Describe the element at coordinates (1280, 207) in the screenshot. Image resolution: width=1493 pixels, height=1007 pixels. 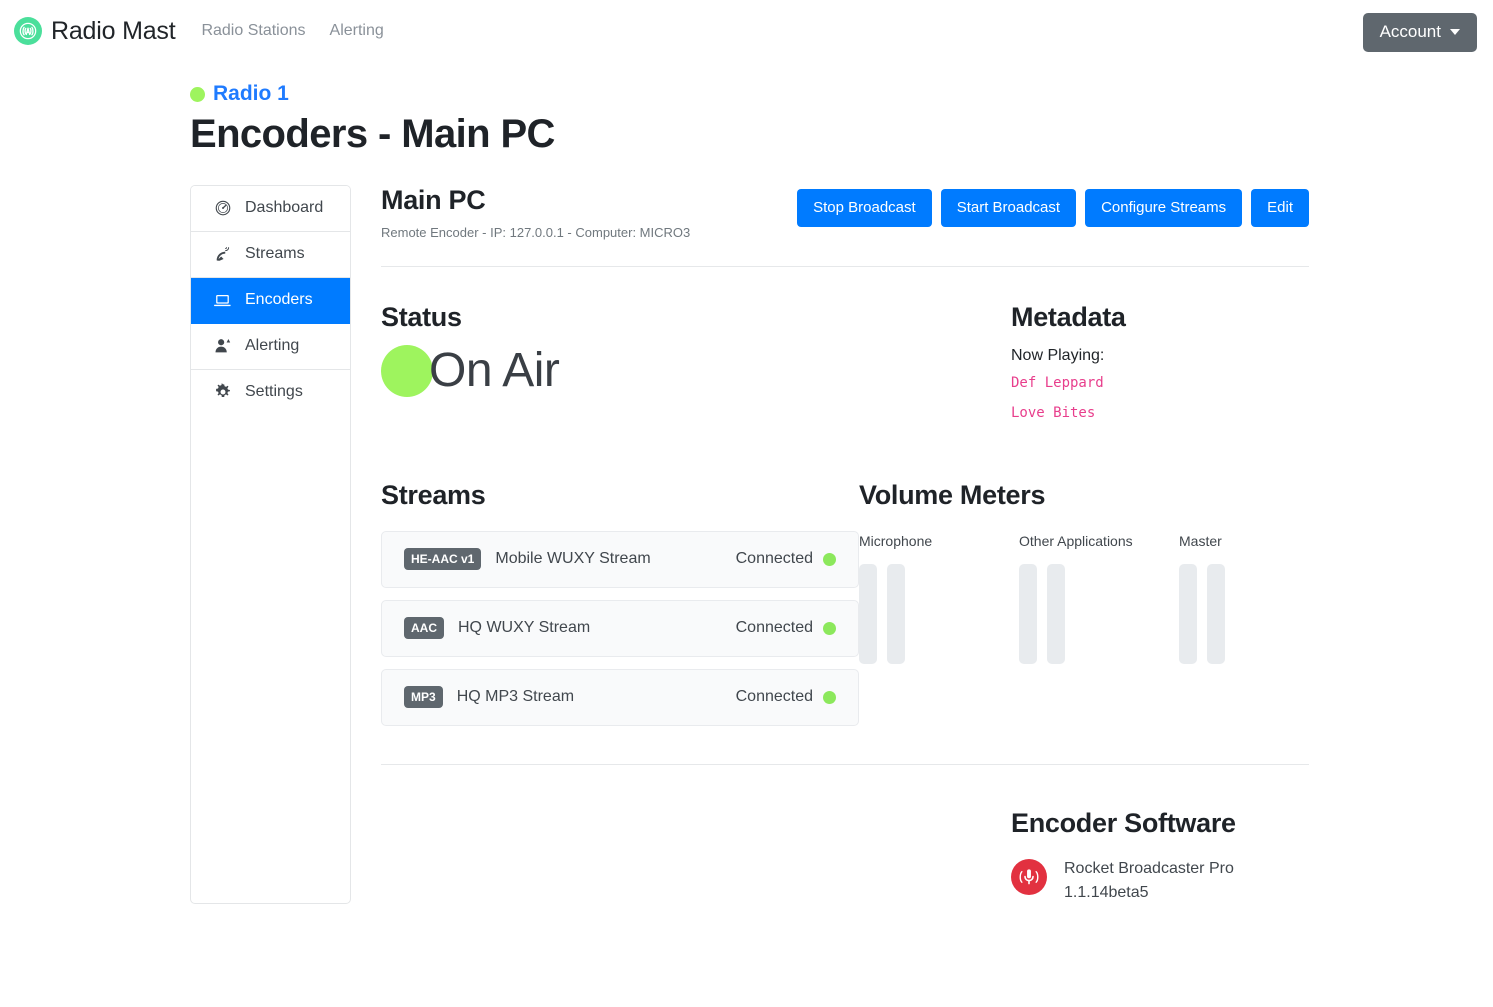
I see `edit-button: Edit` at that location.